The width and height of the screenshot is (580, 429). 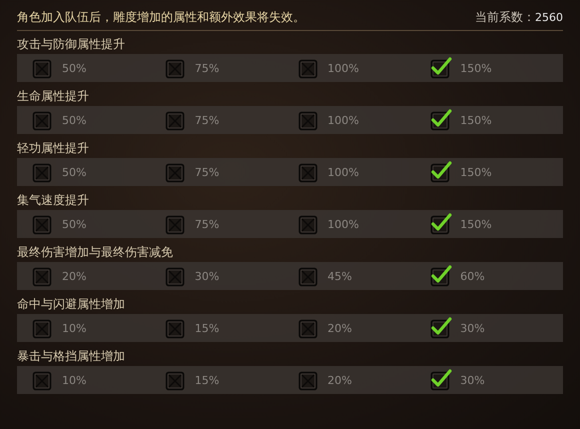 What do you see at coordinates (505, 17) in the screenshot?
I see `coefficient-label: 当前系数：` at bounding box center [505, 17].